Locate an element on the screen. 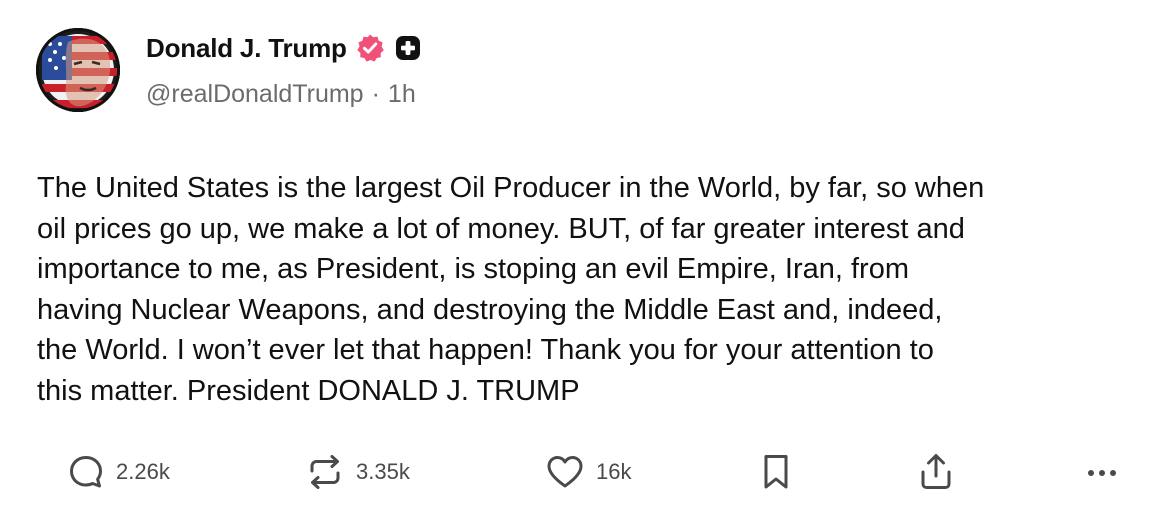  avatar is located at coordinates (78, 70).